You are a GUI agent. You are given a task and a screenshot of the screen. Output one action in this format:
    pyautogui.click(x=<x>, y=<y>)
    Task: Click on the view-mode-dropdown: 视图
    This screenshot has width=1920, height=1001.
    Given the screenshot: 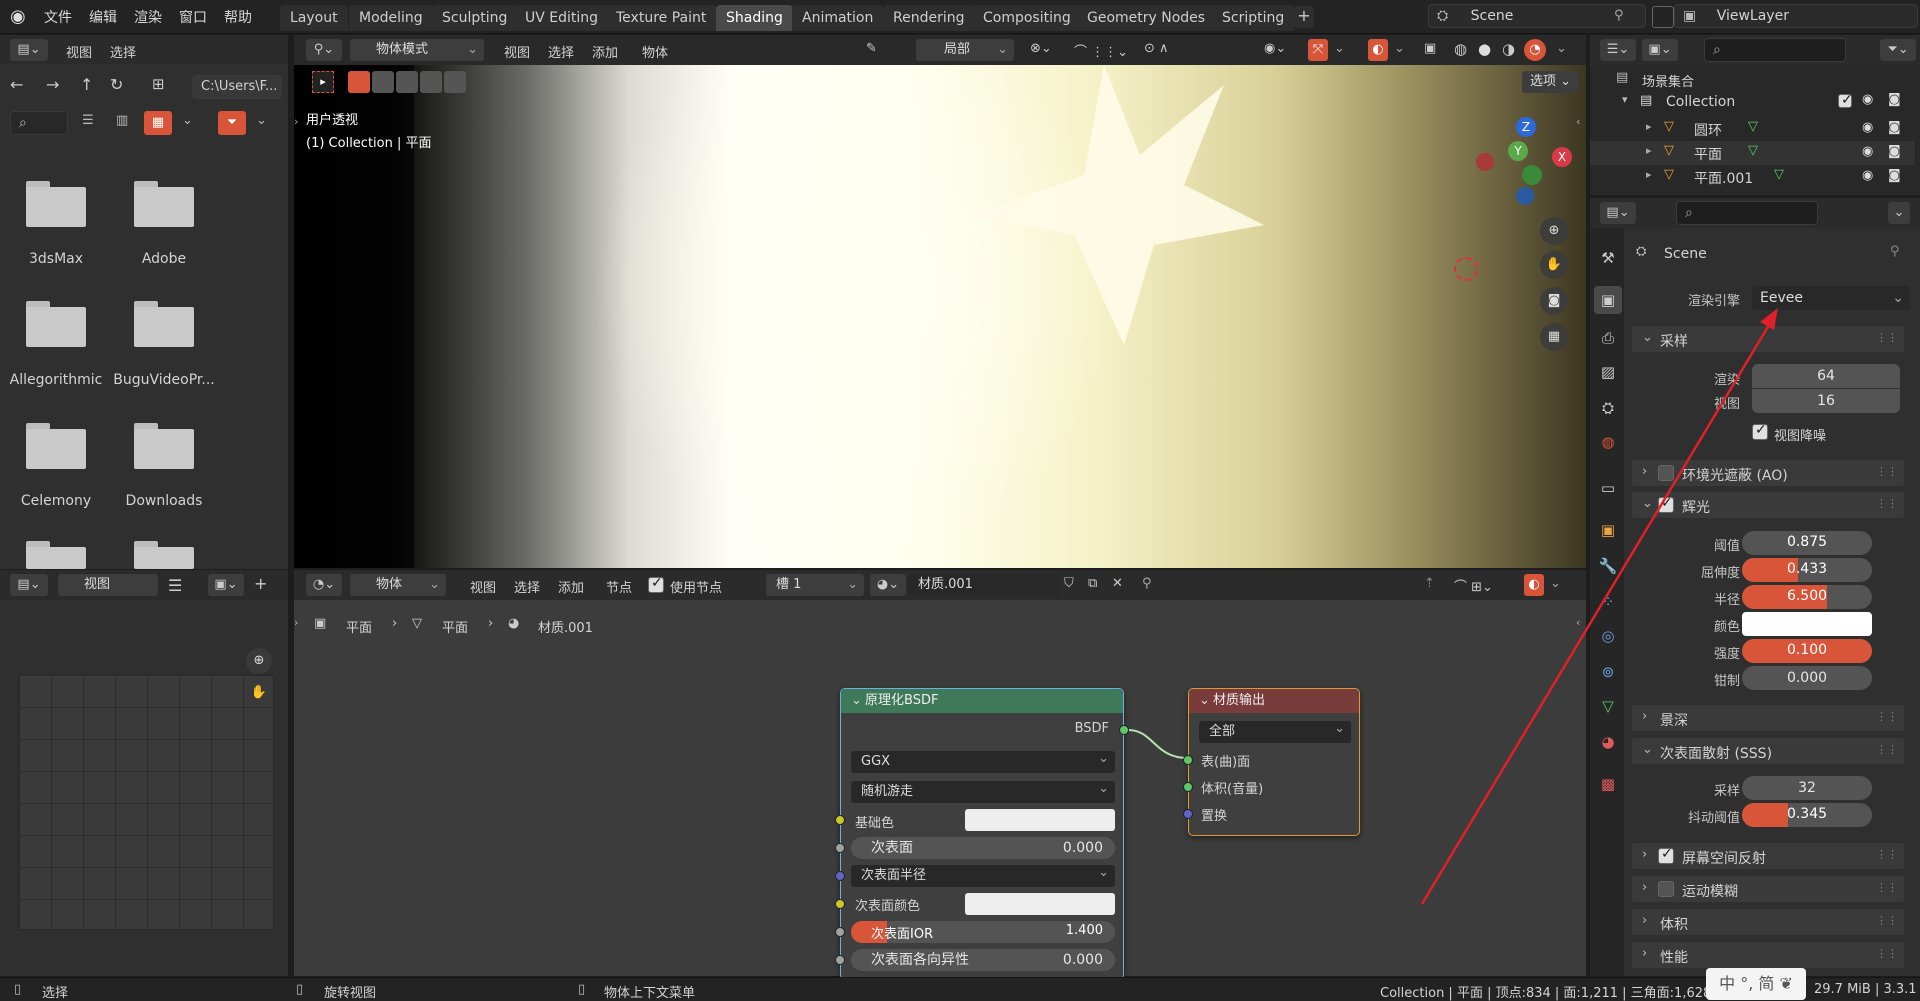 What is the action you would take?
    pyautogui.click(x=108, y=585)
    